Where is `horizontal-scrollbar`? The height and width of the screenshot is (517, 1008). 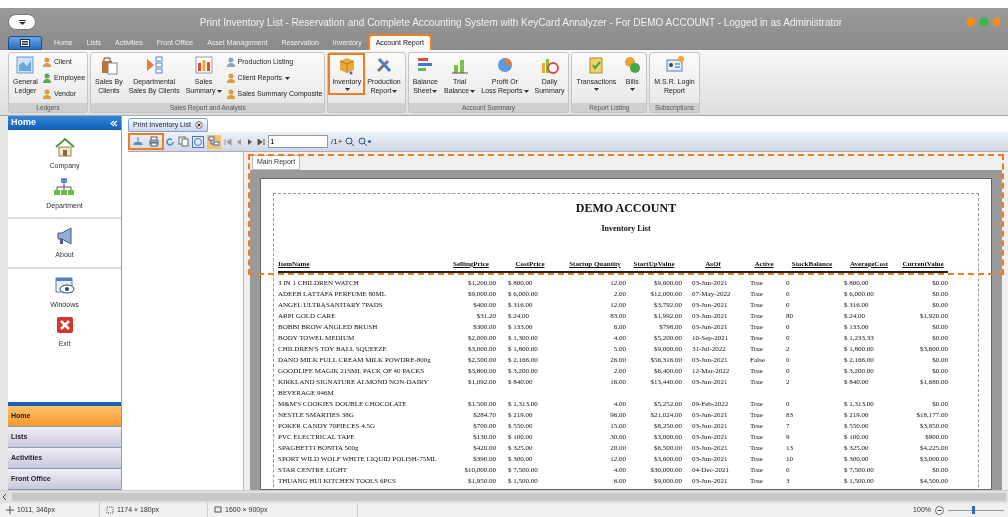 horizontal-scrollbar is located at coordinates (509, 497).